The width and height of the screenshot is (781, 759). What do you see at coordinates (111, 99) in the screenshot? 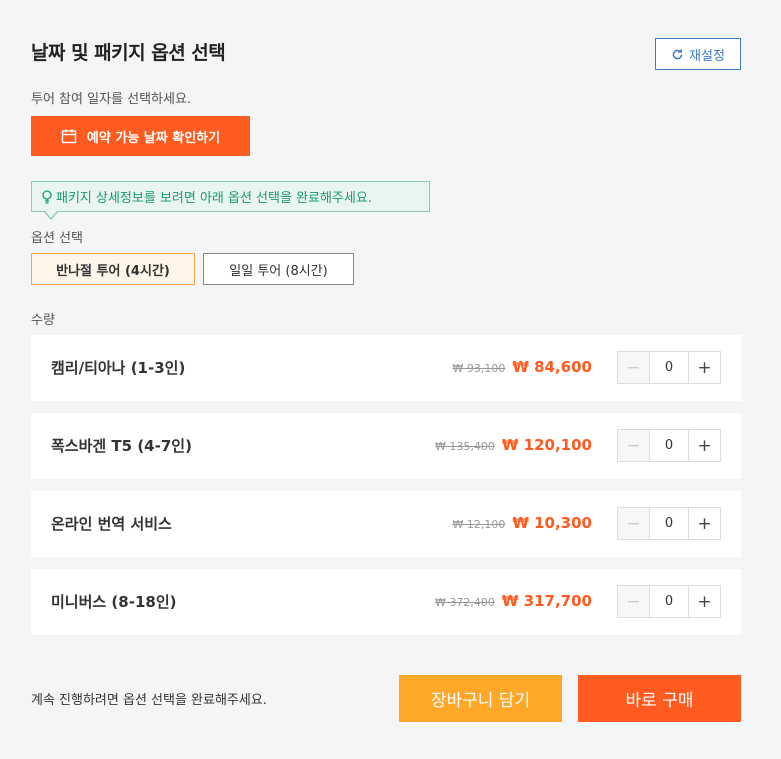
I see `date-instruction: 투어 참여 일자를 선택하세요.` at bounding box center [111, 99].